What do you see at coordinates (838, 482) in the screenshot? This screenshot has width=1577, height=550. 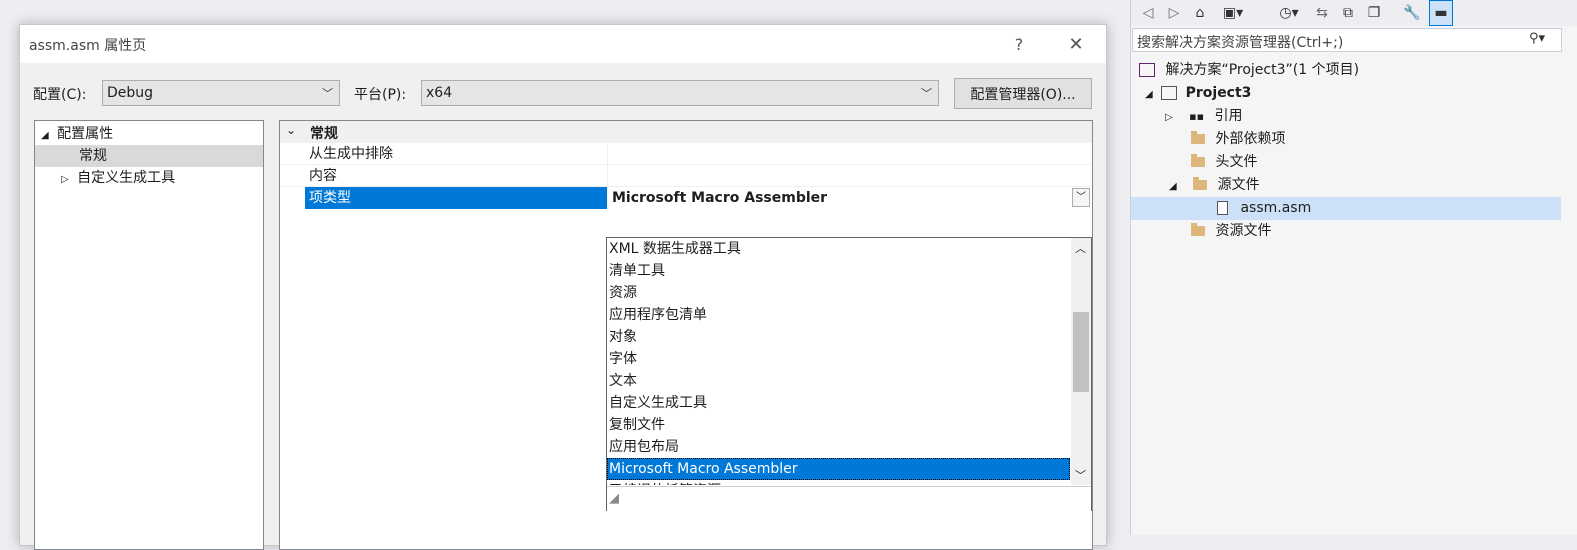 I see `dropdown-option: 已编译的托管资源` at bounding box center [838, 482].